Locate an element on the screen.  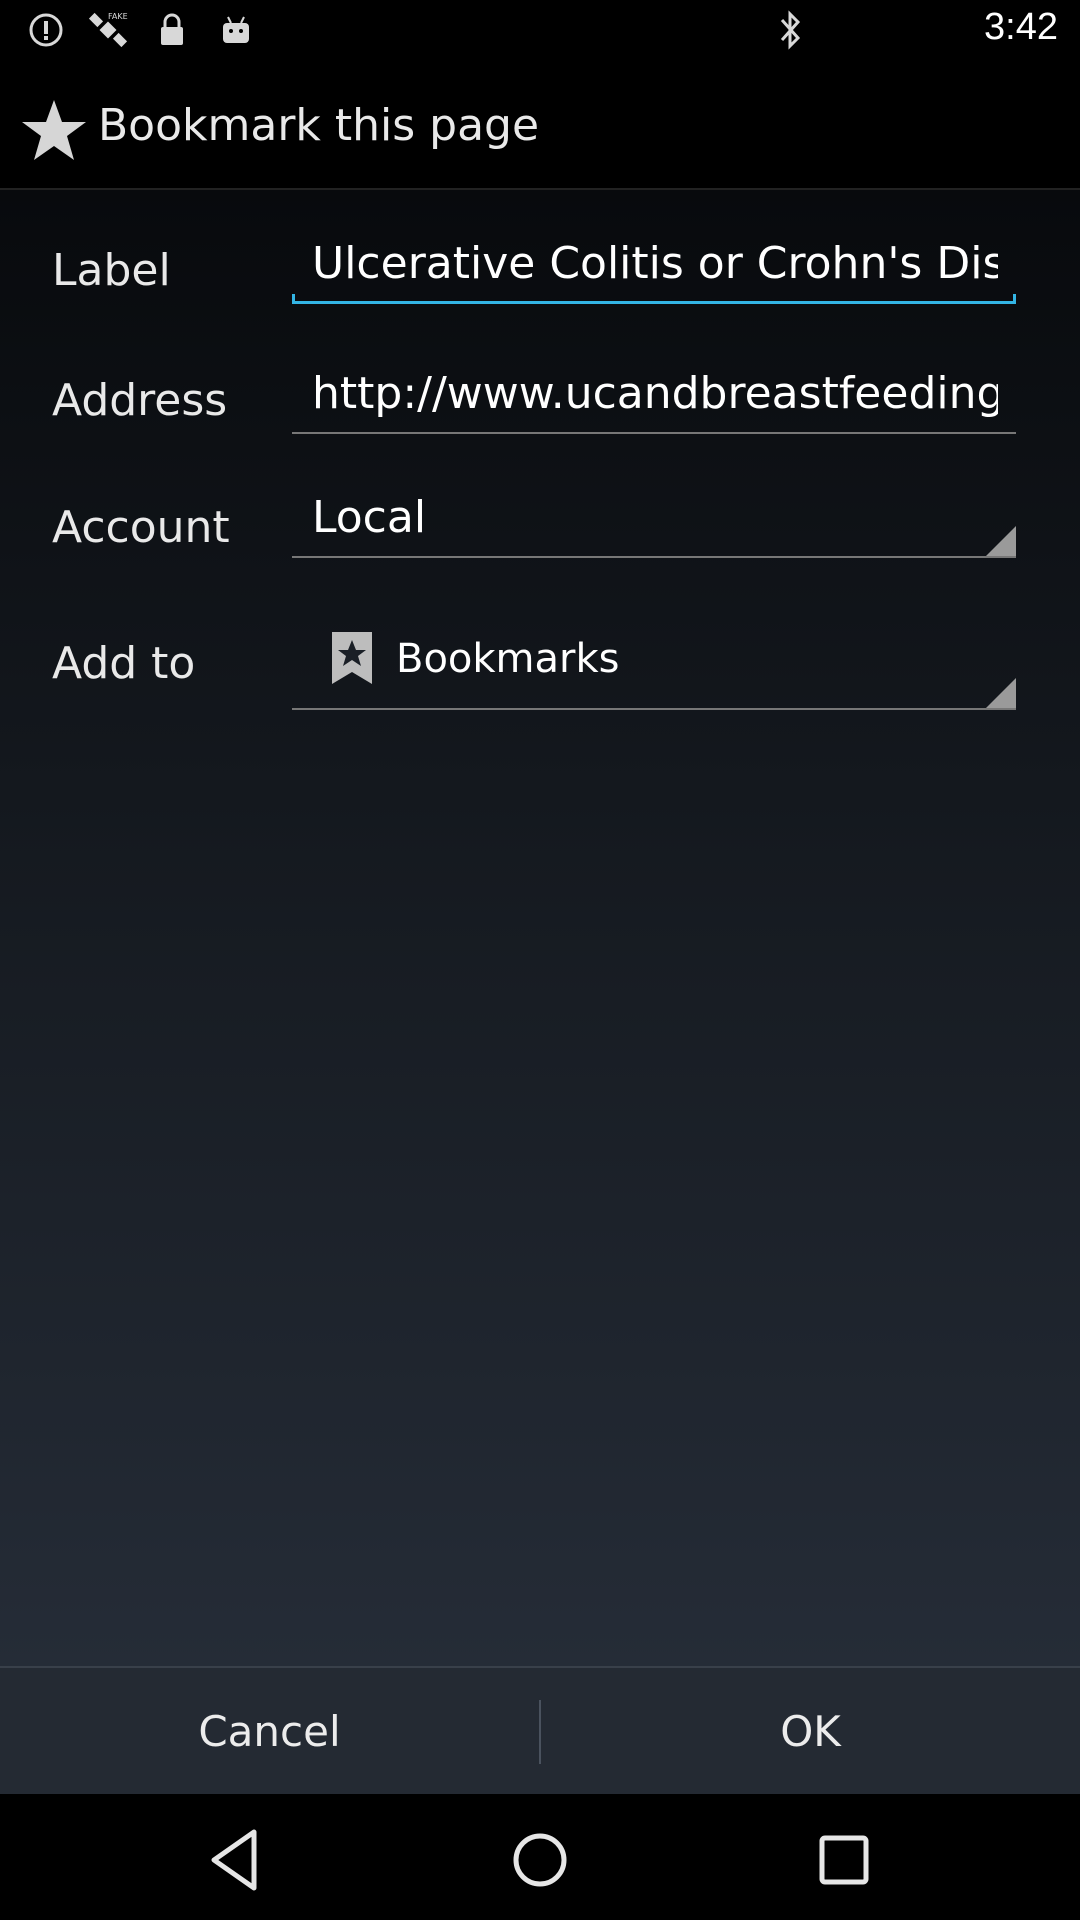
status-bar: FAKE 3:42 is located at coordinates (540, 31).